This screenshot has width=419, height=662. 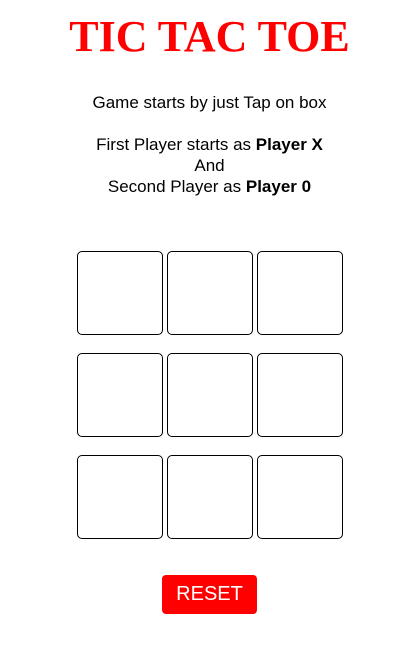 I want to click on first-player-label: Player X, so click(x=289, y=144).